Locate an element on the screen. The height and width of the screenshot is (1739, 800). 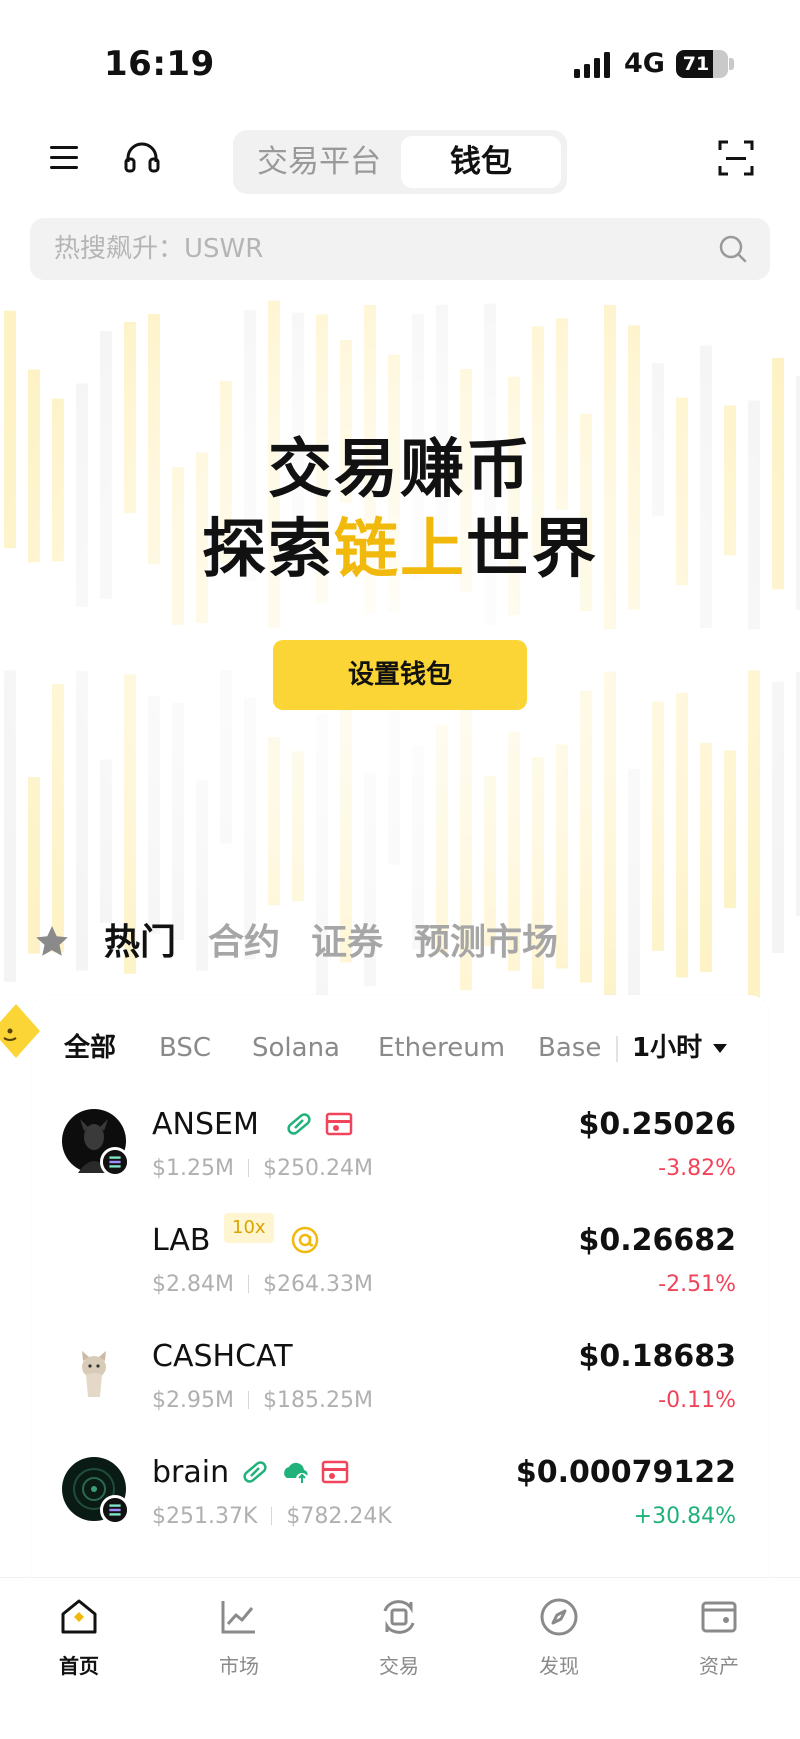
token-stats: $251.37K $782.24K is located at coordinates (272, 1517).